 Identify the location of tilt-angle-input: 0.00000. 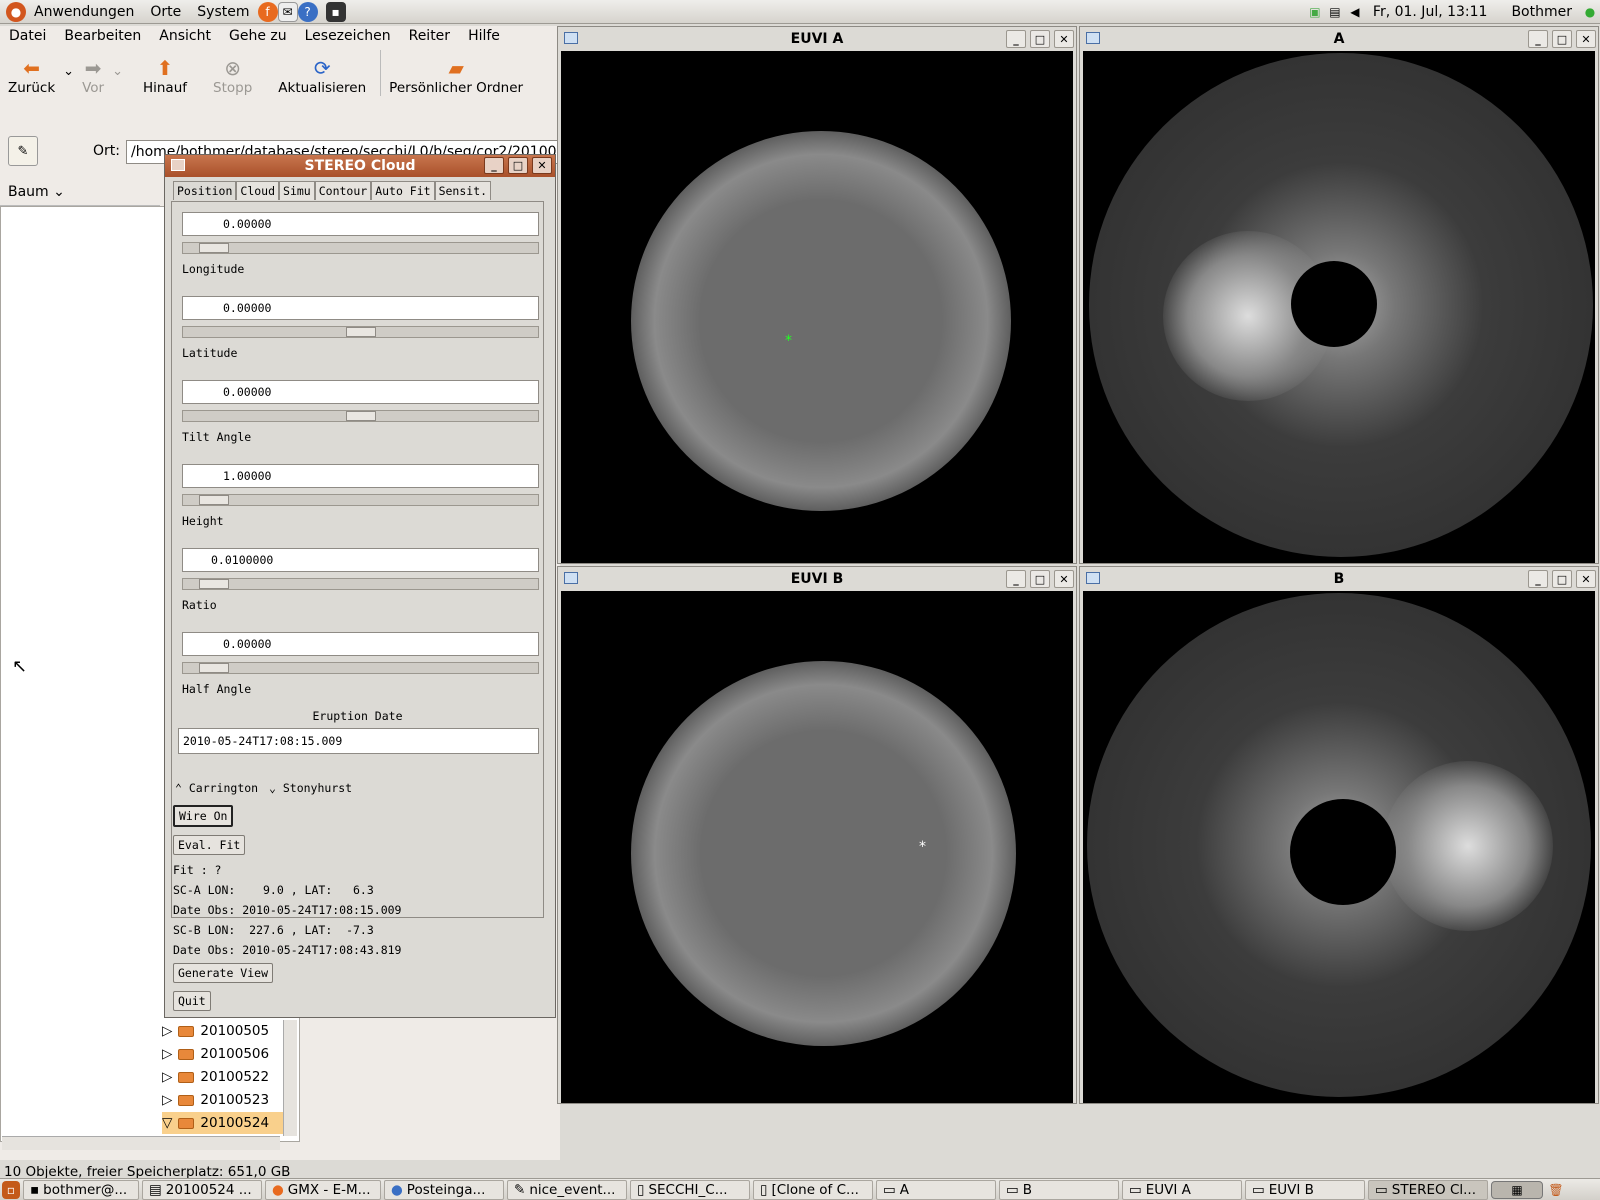
(360, 392).